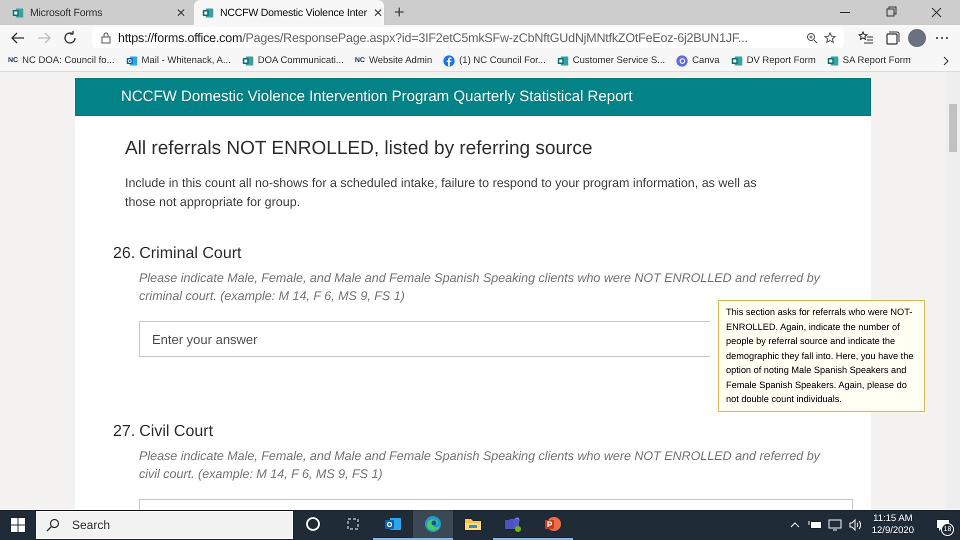  I want to click on browser-tab: NCCFW Domestic Violence Inter ✕, so click(289, 12).